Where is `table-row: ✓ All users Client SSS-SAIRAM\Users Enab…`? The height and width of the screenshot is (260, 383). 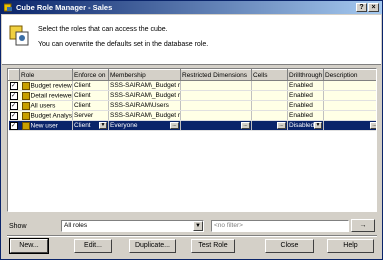 table-row: ✓ All users Client SSS-SAIRAM\Users Enab… is located at coordinates (192, 105).